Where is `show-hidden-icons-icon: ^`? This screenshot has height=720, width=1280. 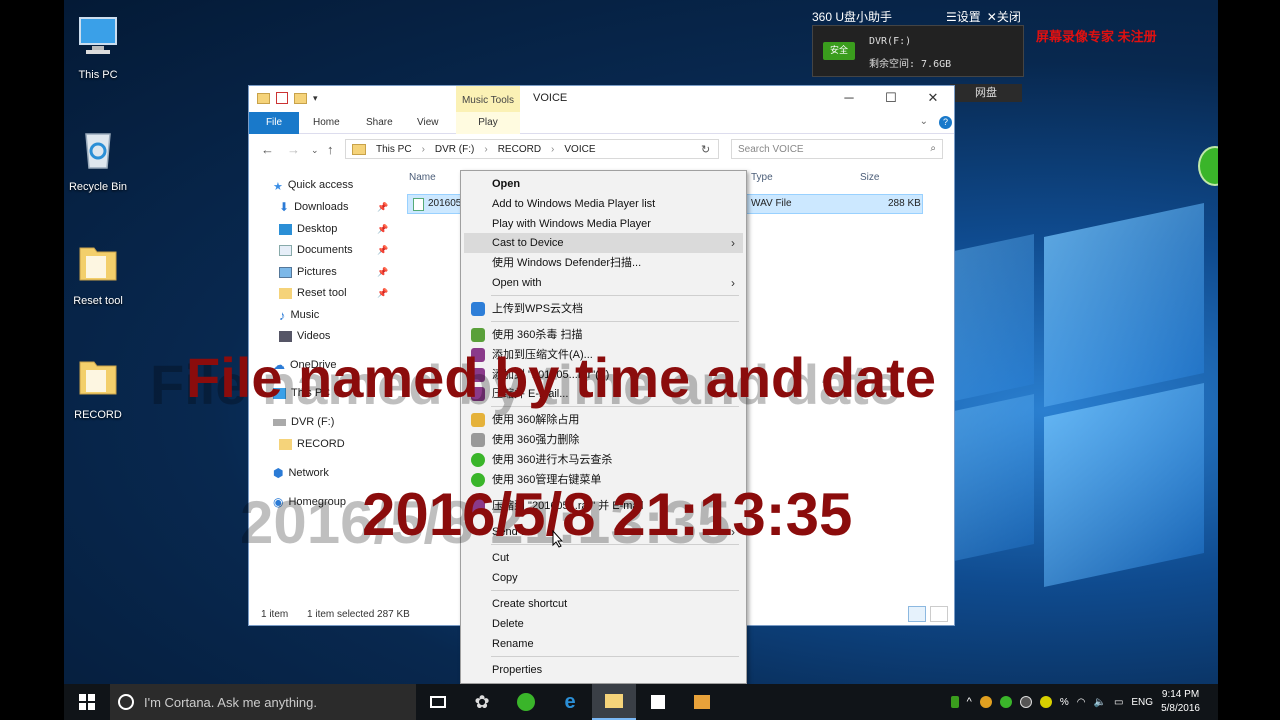 show-hidden-icons-icon: ^ is located at coordinates (969, 702).